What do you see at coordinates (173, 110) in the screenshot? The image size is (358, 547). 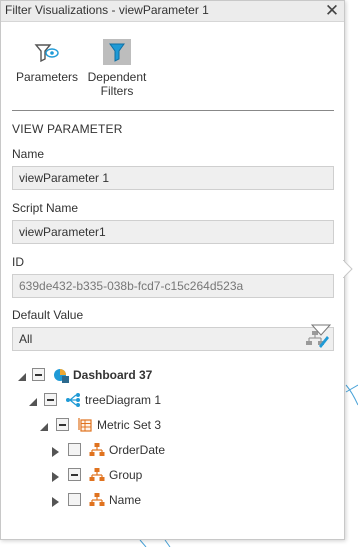 I see `toolbar-divider` at bounding box center [173, 110].